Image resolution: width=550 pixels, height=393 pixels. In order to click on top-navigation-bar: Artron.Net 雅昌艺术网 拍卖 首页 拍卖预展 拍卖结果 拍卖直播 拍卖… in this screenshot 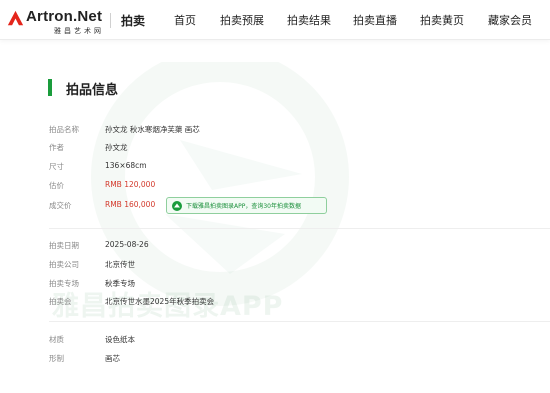, I will do `click(275, 20)`.